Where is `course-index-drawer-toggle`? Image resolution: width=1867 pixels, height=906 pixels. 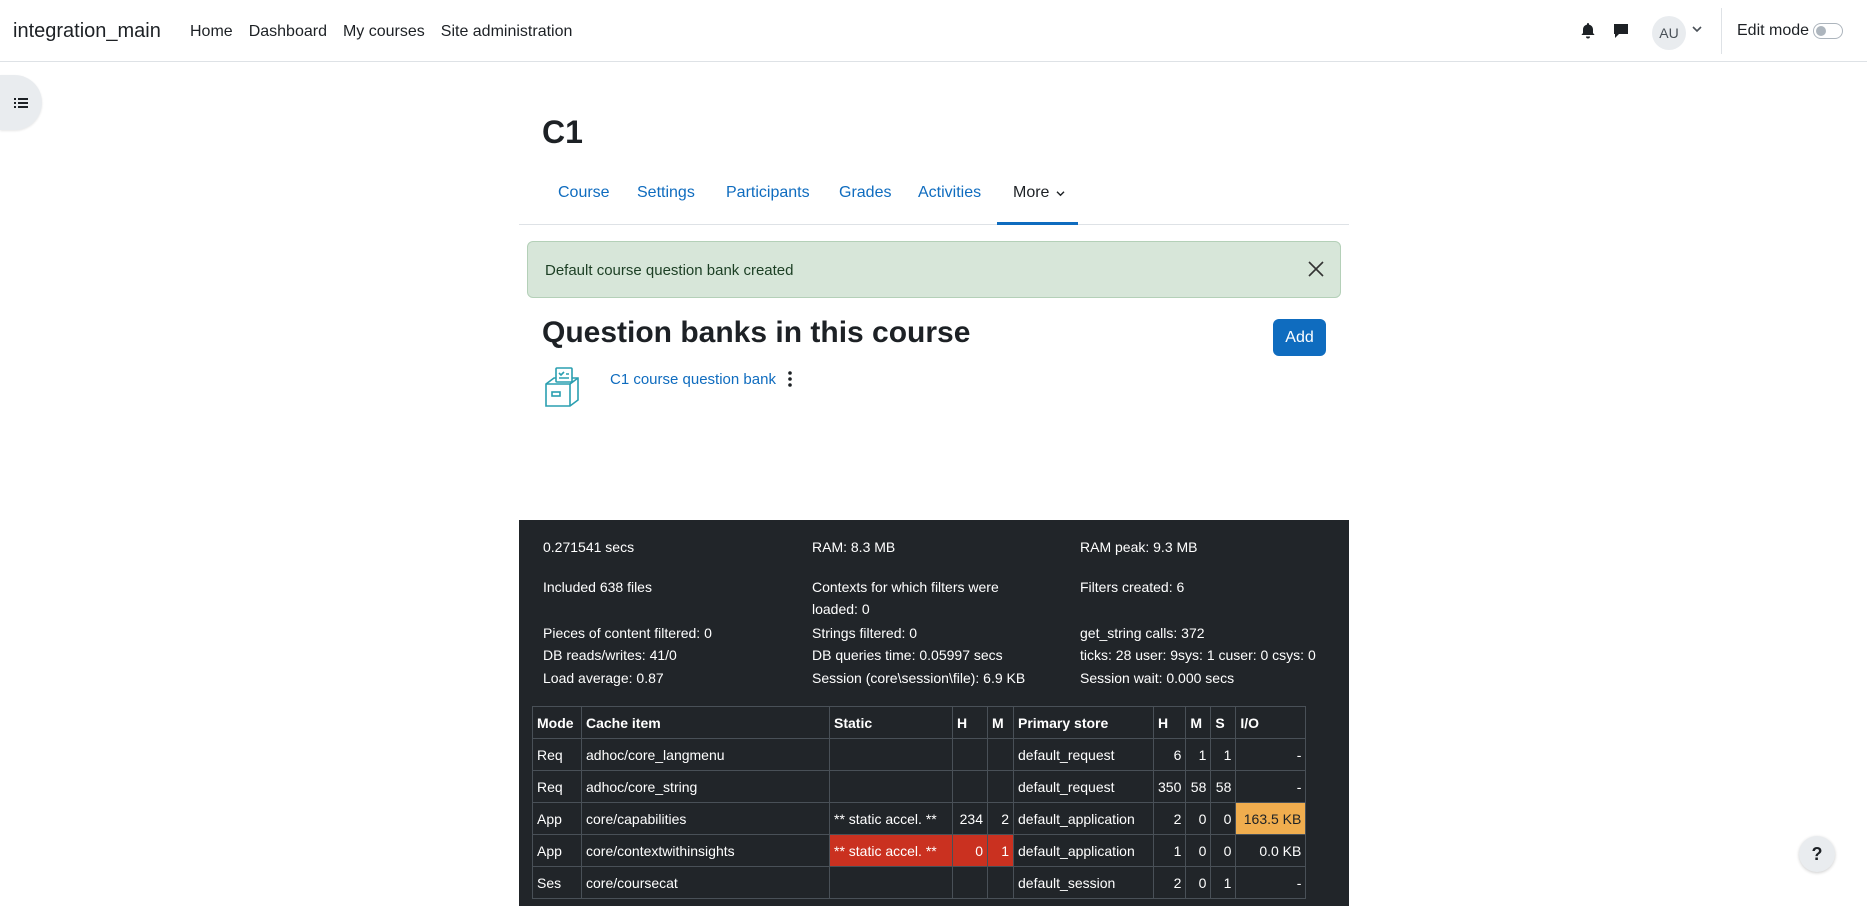
course-index-drawer-toggle is located at coordinates (21, 102).